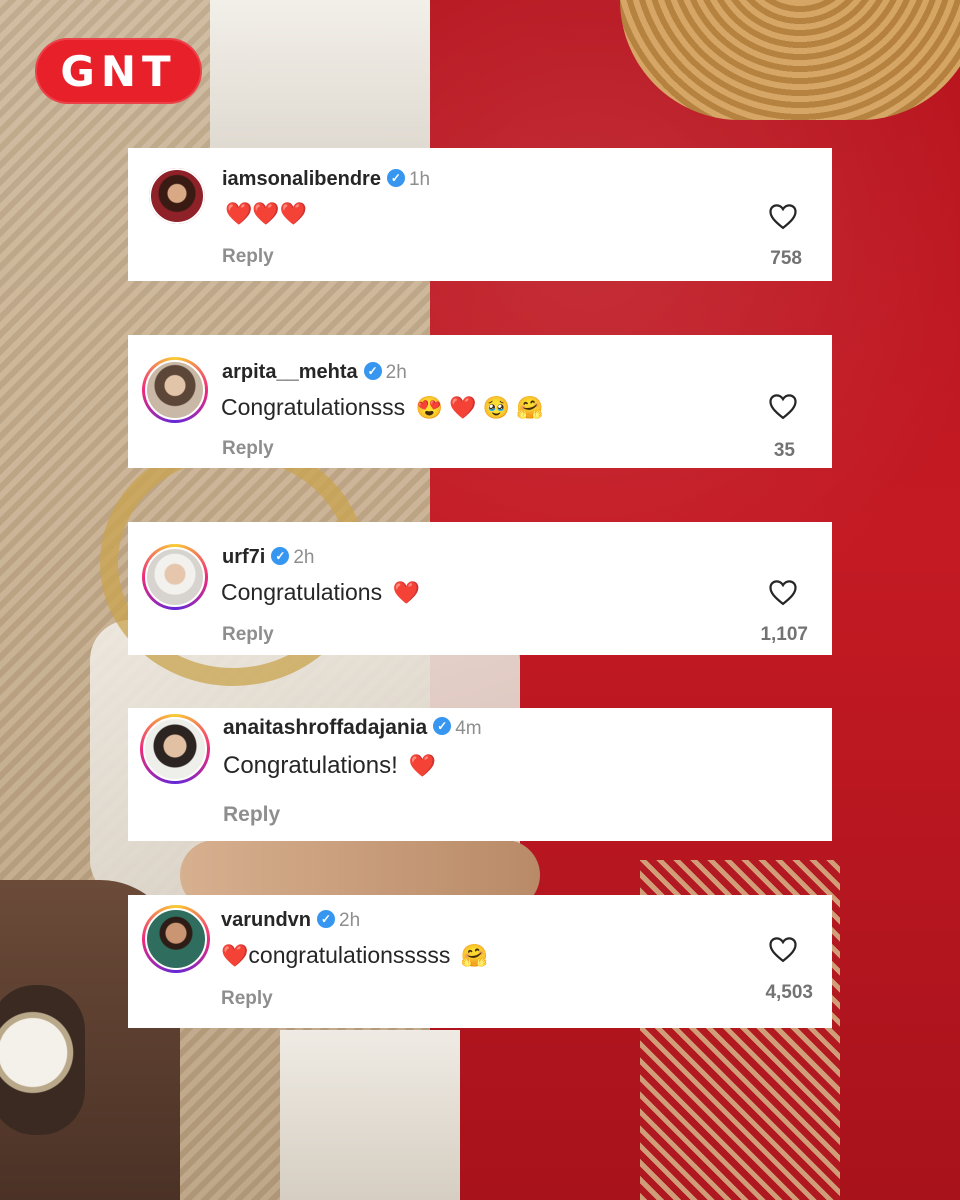 Image resolution: width=960 pixels, height=1200 pixels. What do you see at coordinates (784, 634) in the screenshot?
I see `like-count: 1,107` at bounding box center [784, 634].